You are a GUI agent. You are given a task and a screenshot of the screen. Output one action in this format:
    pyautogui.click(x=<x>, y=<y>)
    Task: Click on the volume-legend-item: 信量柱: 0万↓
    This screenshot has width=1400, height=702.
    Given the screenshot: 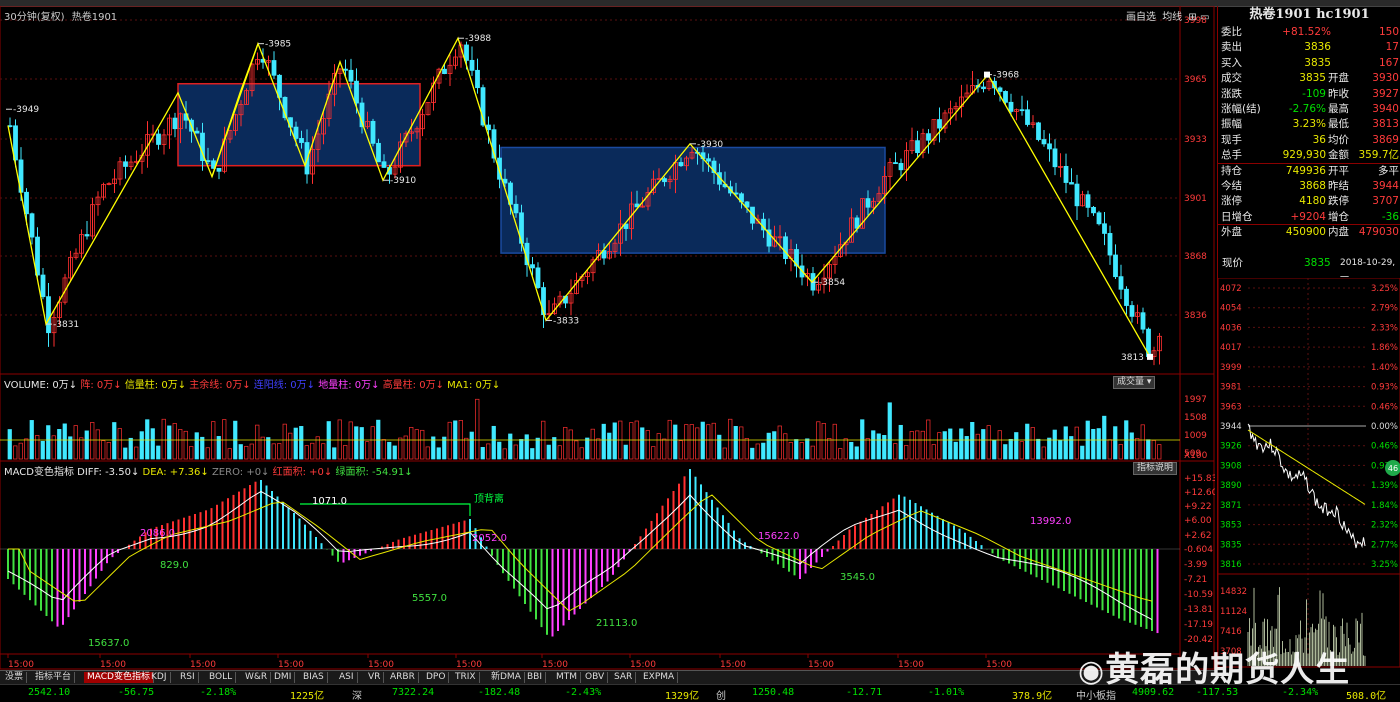 What is the action you would take?
    pyautogui.click(x=157, y=385)
    